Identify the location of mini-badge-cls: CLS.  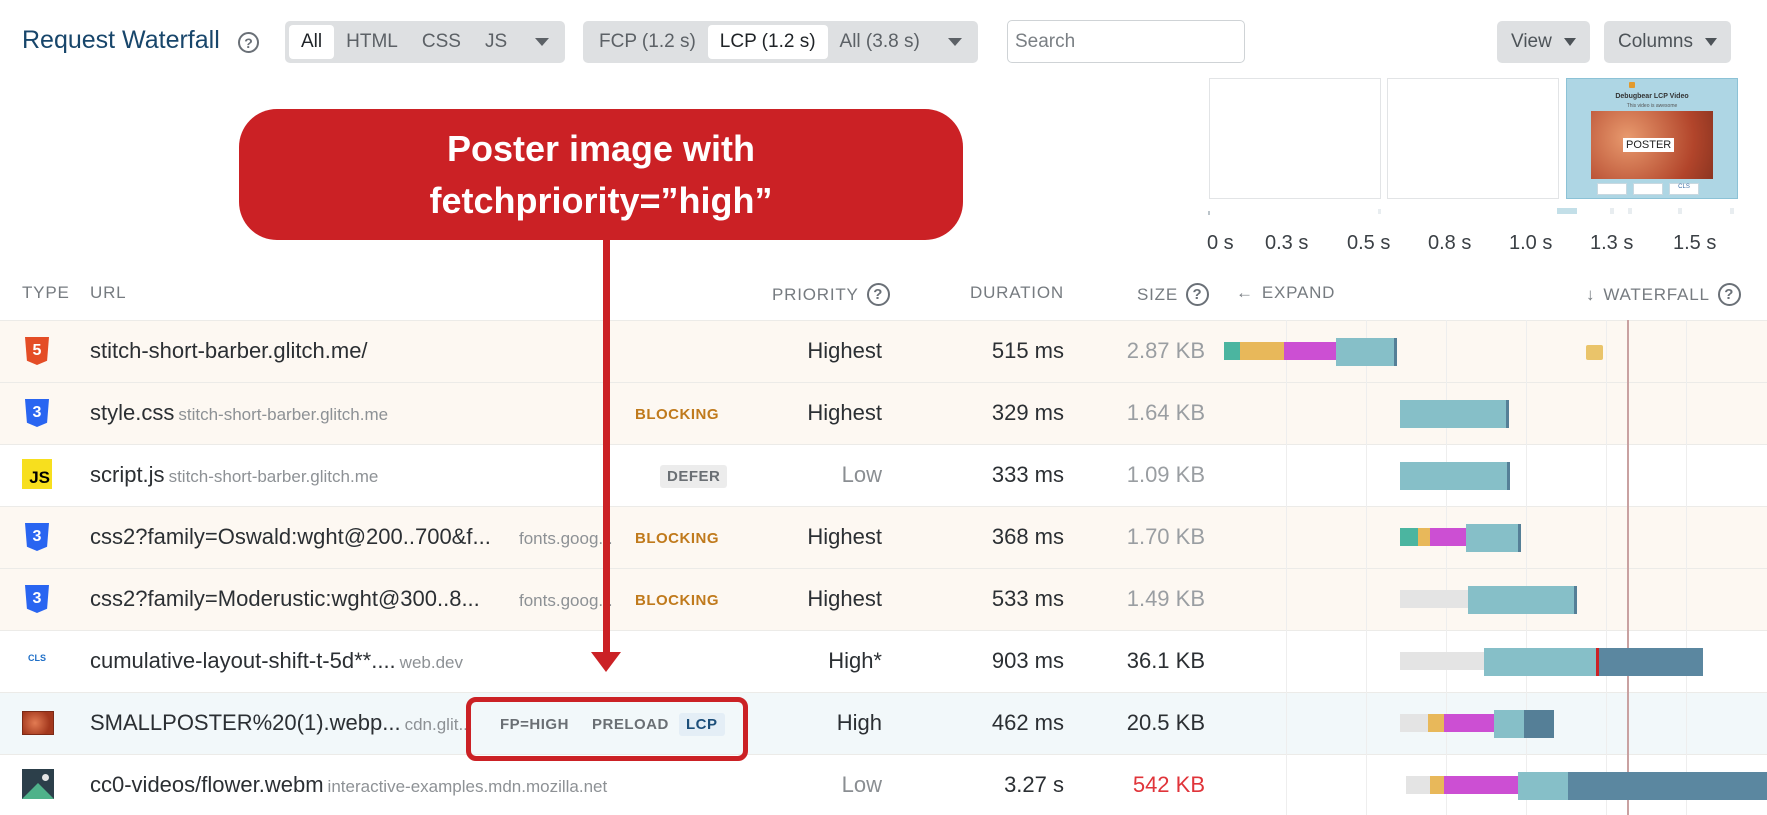
(1684, 189).